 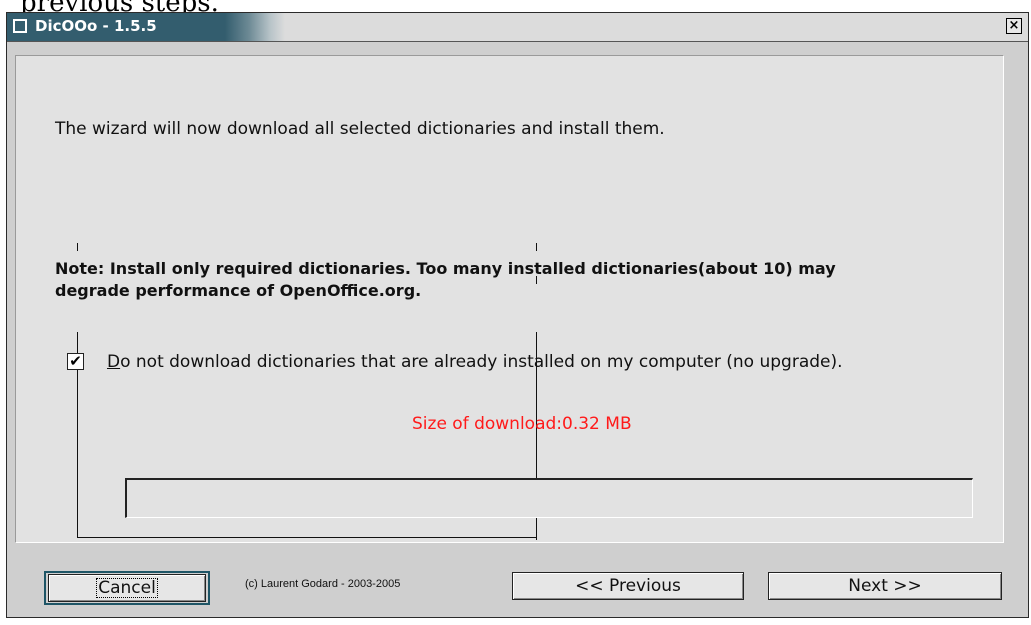 What do you see at coordinates (20, 26) in the screenshot?
I see `window-menu-icon` at bounding box center [20, 26].